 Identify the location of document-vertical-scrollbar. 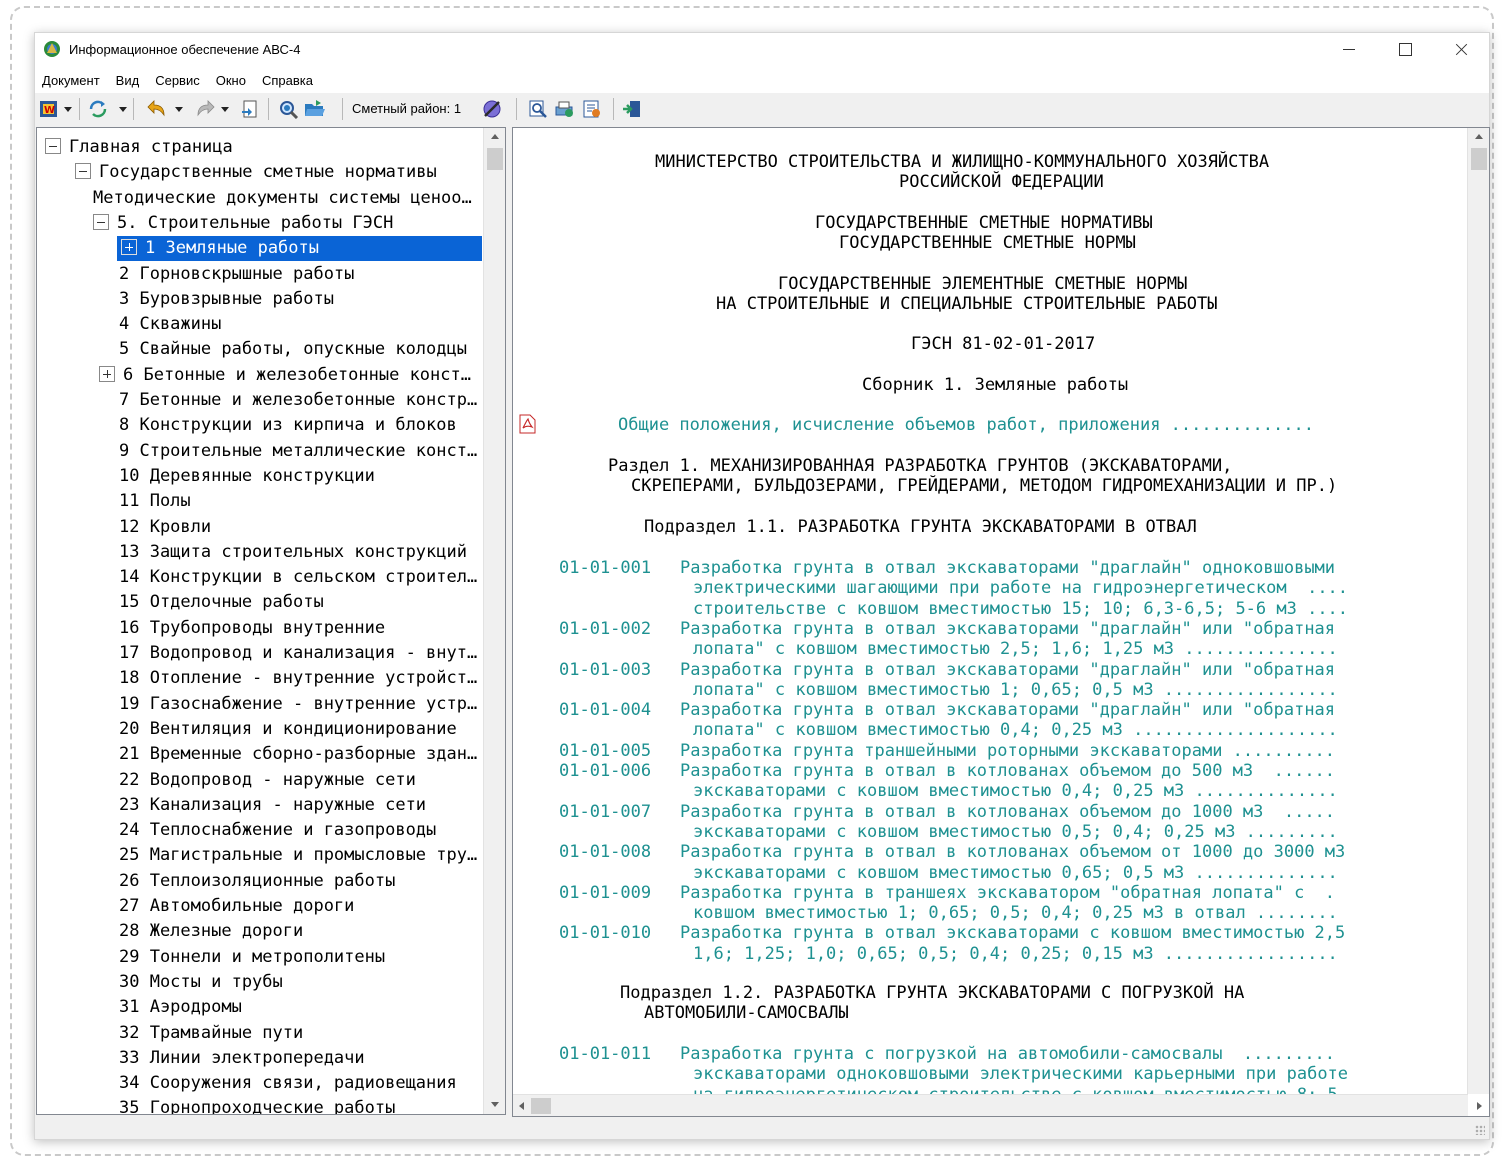
(1478, 611).